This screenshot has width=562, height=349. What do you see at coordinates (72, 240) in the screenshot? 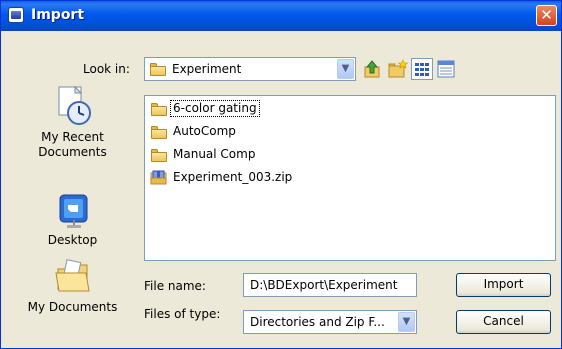
I see `place-label: Desktop` at bounding box center [72, 240].